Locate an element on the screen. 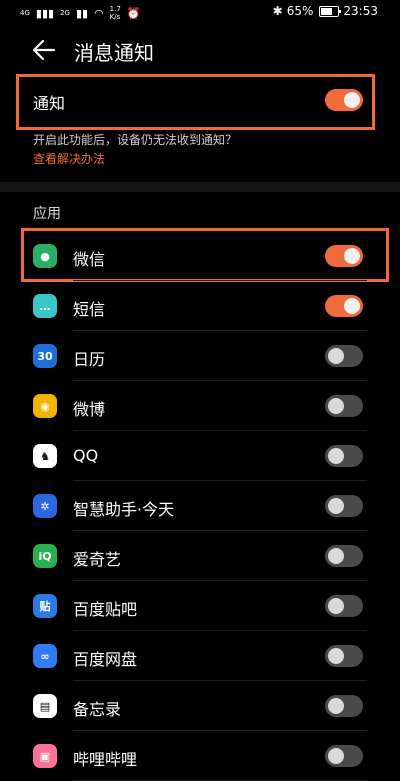 This screenshot has width=400, height=781. battery-fill is located at coordinates (326, 11).